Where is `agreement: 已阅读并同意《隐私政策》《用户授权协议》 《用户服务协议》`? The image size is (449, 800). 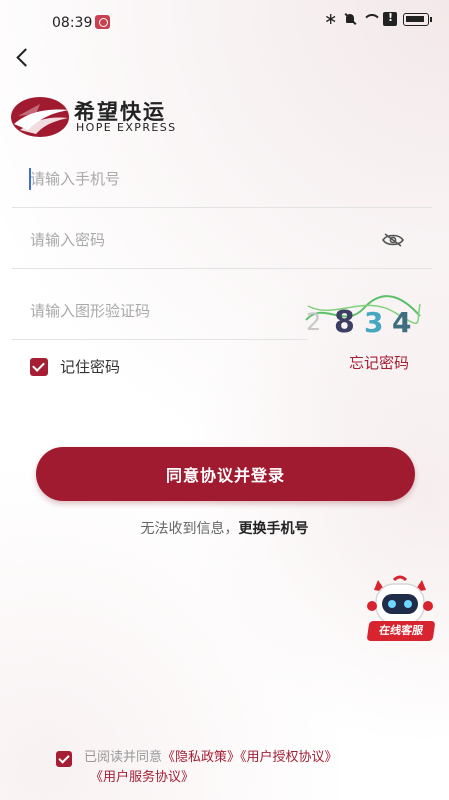 agreement: 已阅读并同意《隐私政策》《用户授权协议》 《用户服务协议》 is located at coordinates (236, 768).